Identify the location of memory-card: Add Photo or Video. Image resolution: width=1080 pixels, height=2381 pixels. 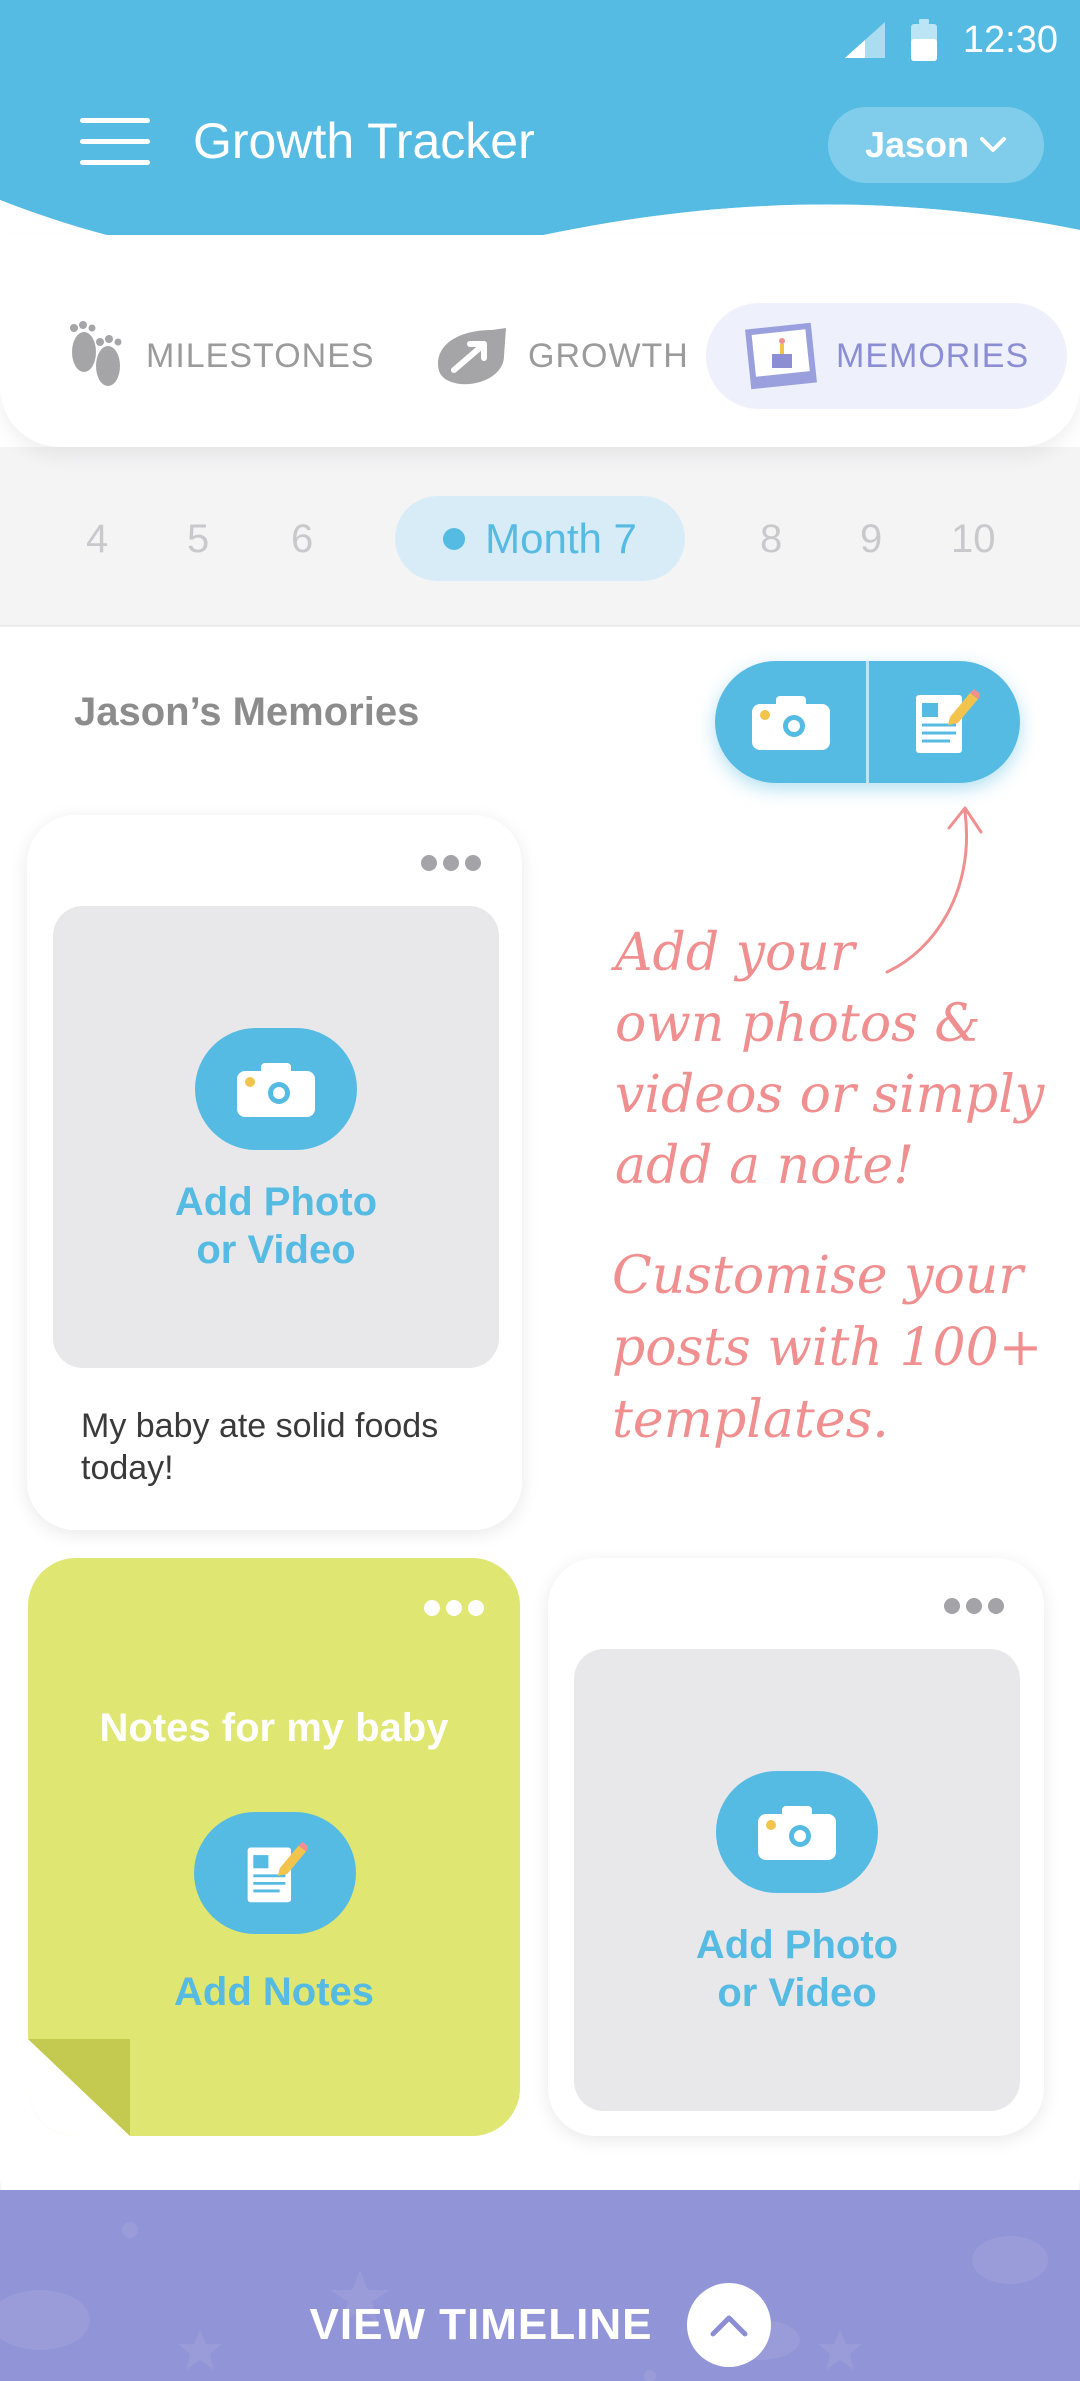
(796, 1847).